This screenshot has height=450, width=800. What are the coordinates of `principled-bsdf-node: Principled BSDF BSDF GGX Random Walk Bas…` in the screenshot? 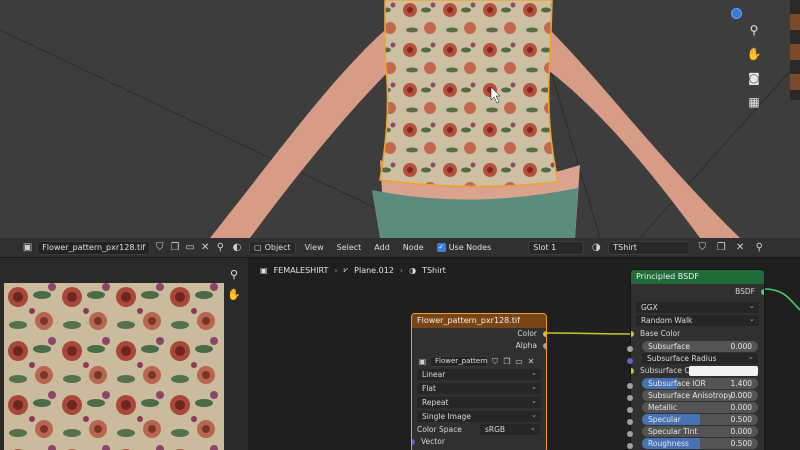 It's located at (697, 359).